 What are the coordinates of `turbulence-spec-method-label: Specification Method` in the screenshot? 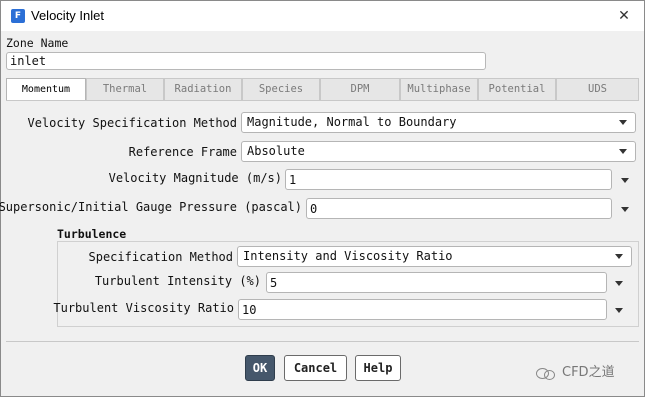 It's located at (161, 257).